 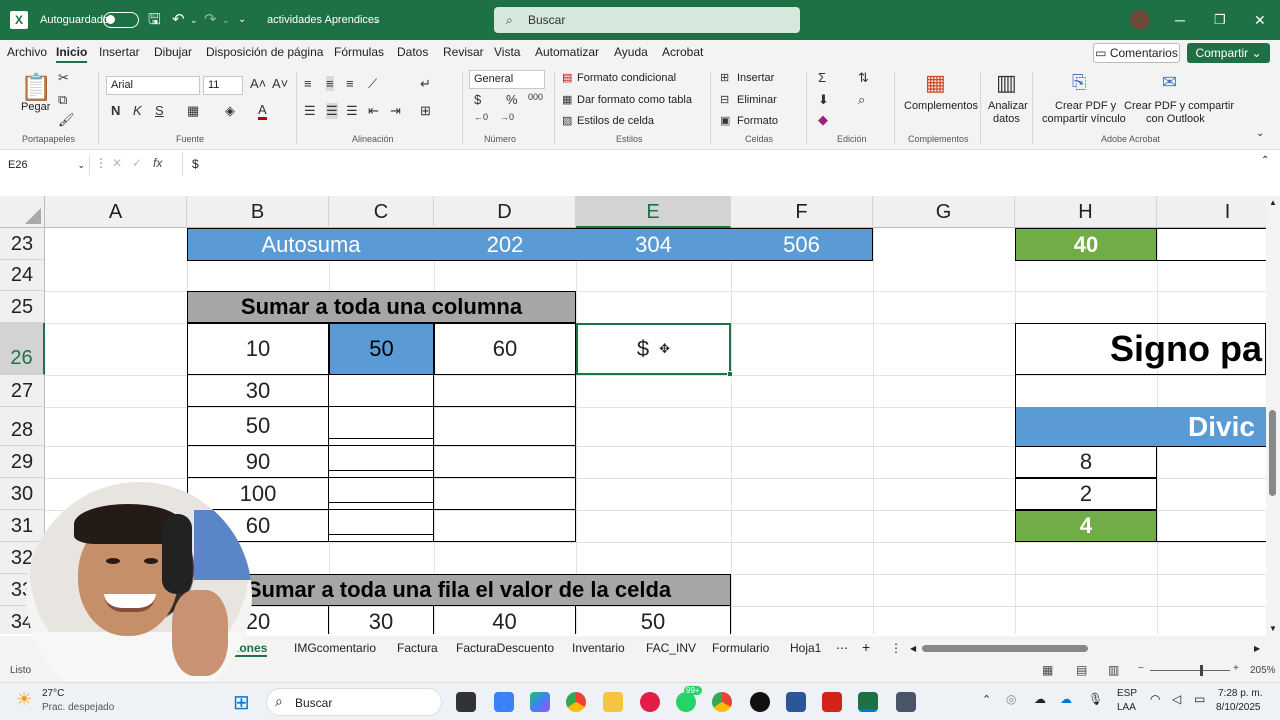 I want to click on column-header-c: C, so click(x=381, y=212).